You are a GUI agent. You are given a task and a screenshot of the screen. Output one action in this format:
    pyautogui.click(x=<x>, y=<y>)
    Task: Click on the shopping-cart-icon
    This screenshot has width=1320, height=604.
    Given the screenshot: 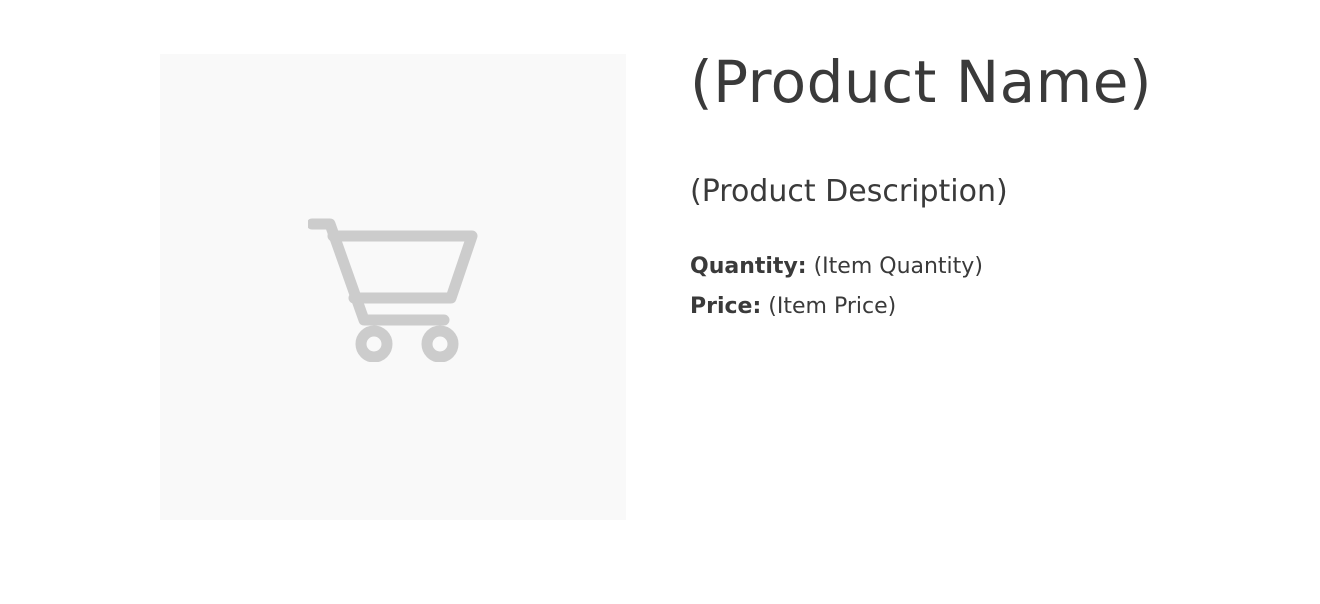 What is the action you would take?
    pyautogui.click(x=393, y=290)
    